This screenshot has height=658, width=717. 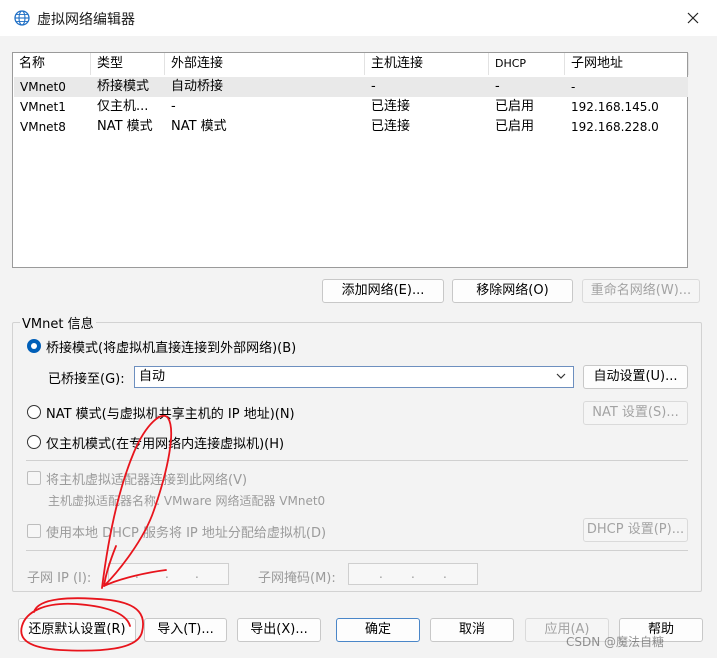 I want to click on connect-adapter-checkbox, so click(x=34, y=478).